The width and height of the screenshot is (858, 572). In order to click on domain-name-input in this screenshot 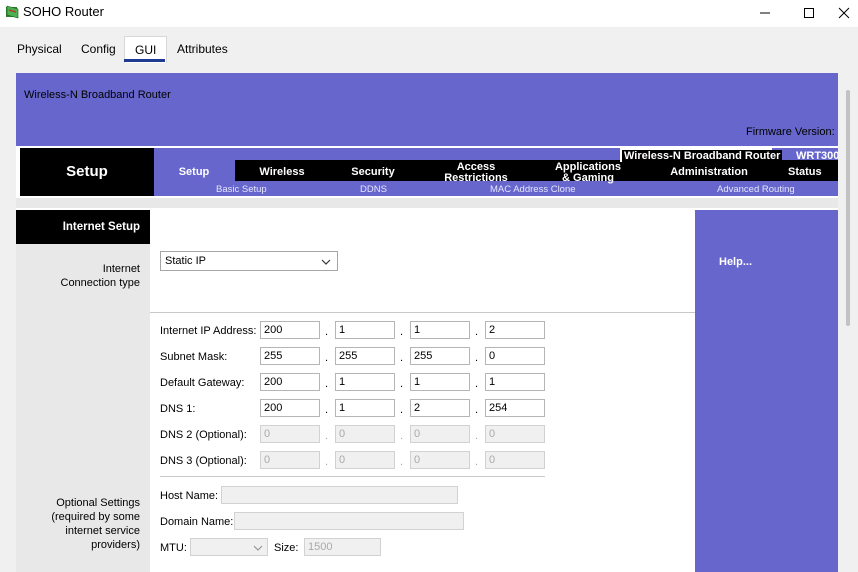, I will do `click(349, 521)`.